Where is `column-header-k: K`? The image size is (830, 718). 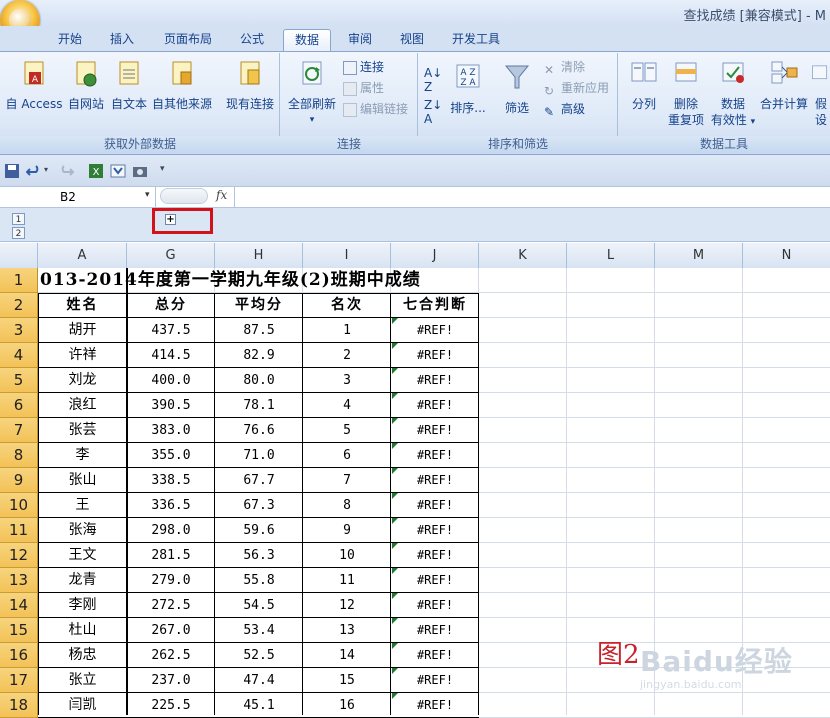
column-header-k: K is located at coordinates (523, 255).